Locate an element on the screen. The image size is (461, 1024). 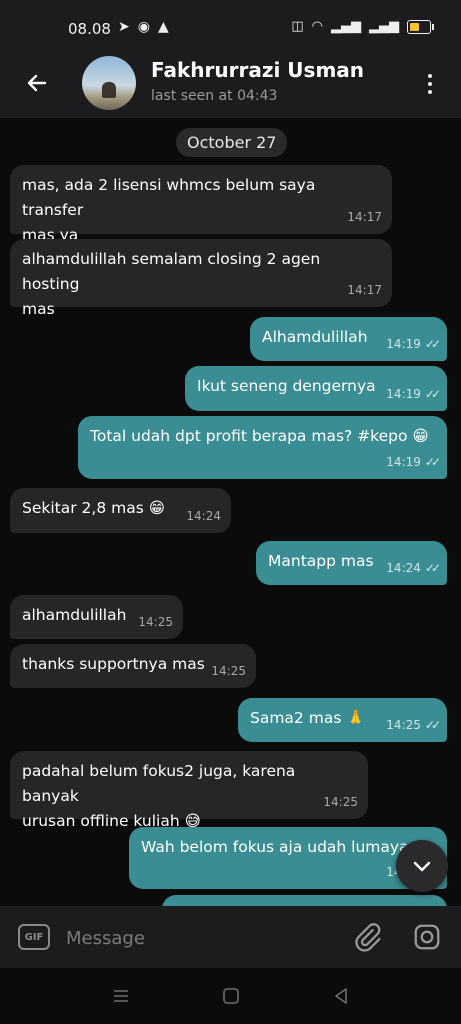
back-button is located at coordinates (37, 83).